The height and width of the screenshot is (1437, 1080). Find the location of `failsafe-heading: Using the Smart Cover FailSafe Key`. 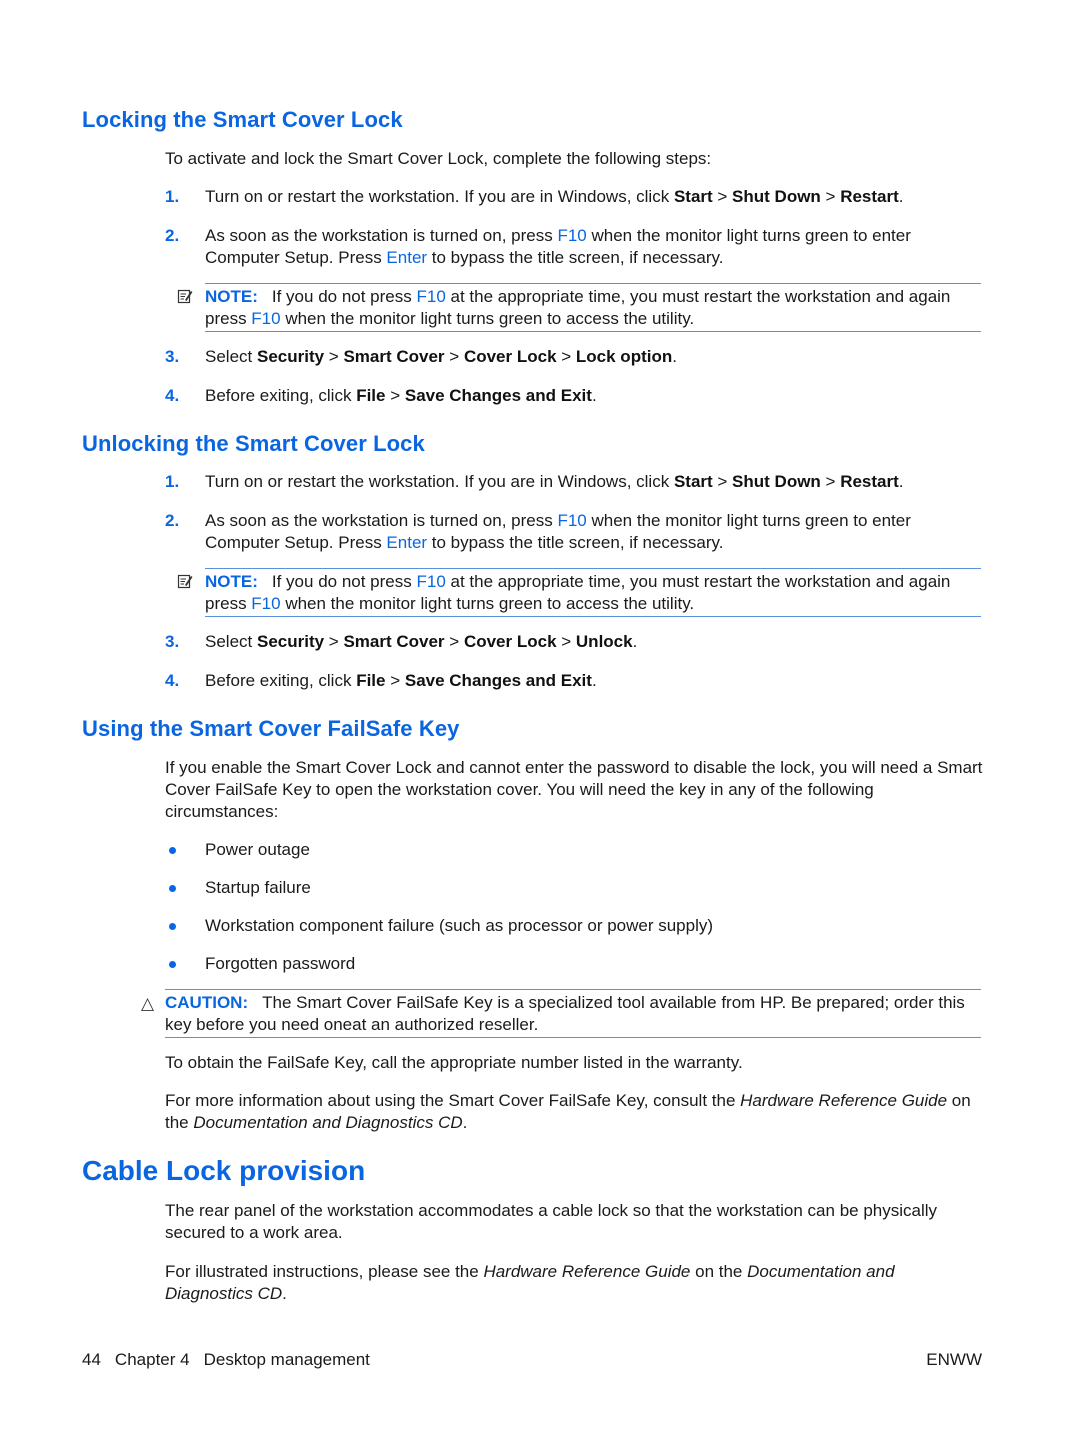

failsafe-heading: Using the Smart Cover FailSafe Key is located at coordinates (271, 728).